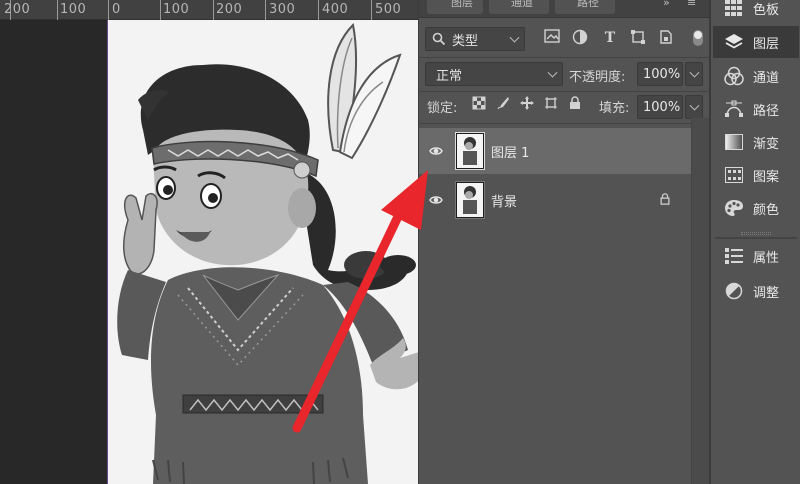 This screenshot has height=484, width=800. What do you see at coordinates (766, 44) in the screenshot?
I see `dock-label: 图层` at bounding box center [766, 44].